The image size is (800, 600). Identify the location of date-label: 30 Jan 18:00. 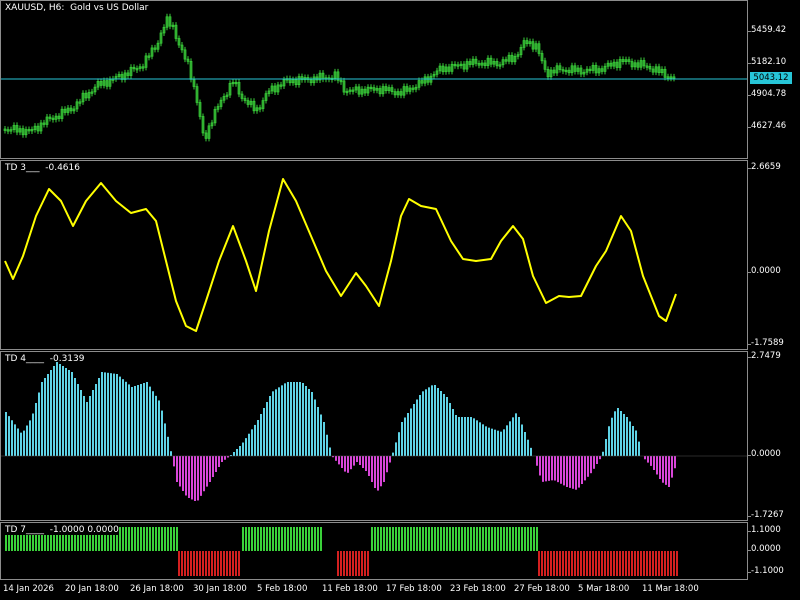
(220, 589).